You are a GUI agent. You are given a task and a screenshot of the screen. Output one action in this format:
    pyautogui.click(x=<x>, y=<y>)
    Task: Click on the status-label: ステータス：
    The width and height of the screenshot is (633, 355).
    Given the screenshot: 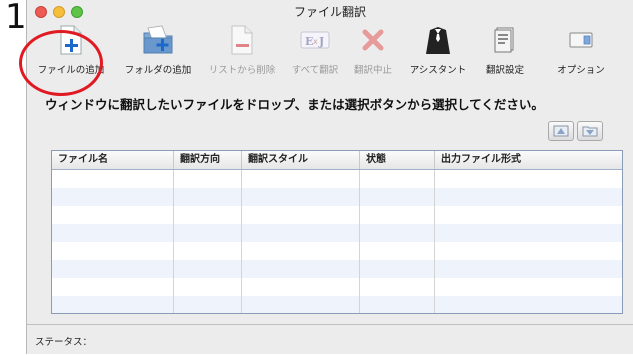 What is the action you would take?
    pyautogui.click(x=64, y=342)
    